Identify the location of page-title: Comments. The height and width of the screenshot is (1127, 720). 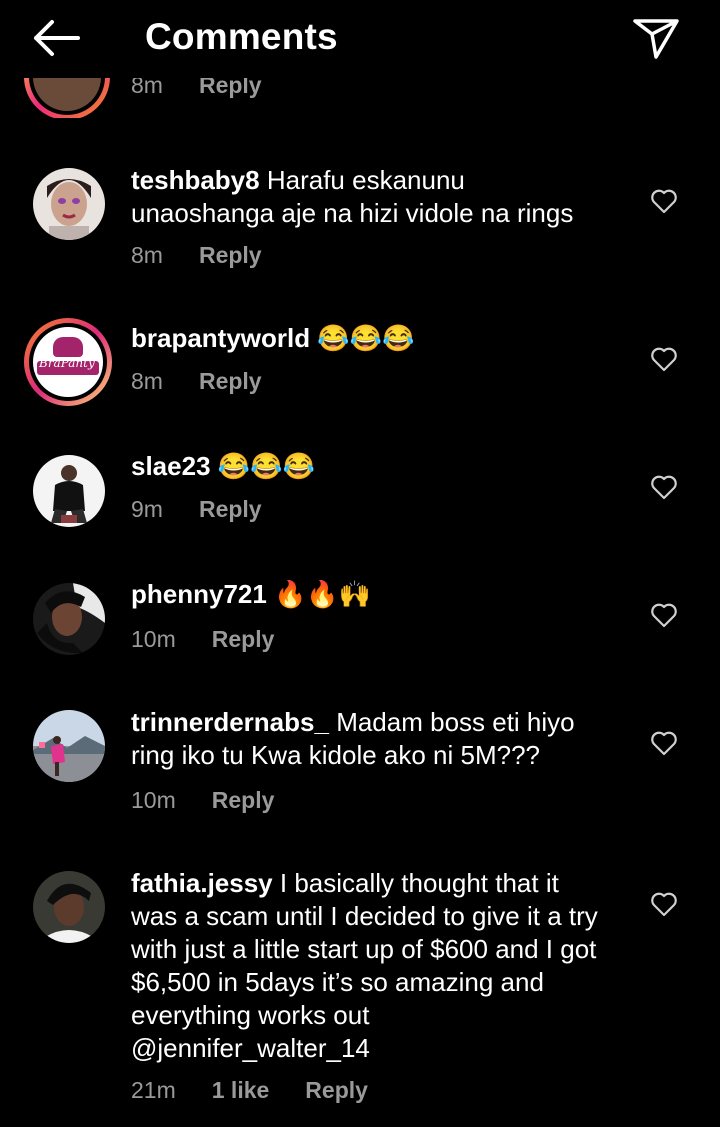
(241, 36).